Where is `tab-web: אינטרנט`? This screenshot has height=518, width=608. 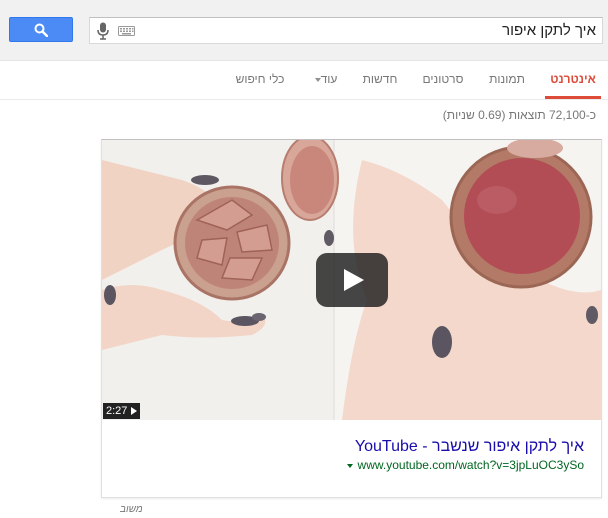 tab-web: אינטרנט is located at coordinates (573, 80).